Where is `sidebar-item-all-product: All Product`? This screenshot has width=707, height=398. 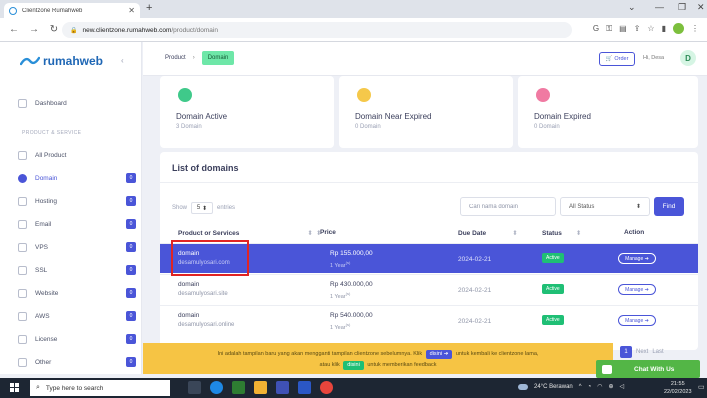
sidebar-item-all-product: All Product is located at coordinates (77, 155).